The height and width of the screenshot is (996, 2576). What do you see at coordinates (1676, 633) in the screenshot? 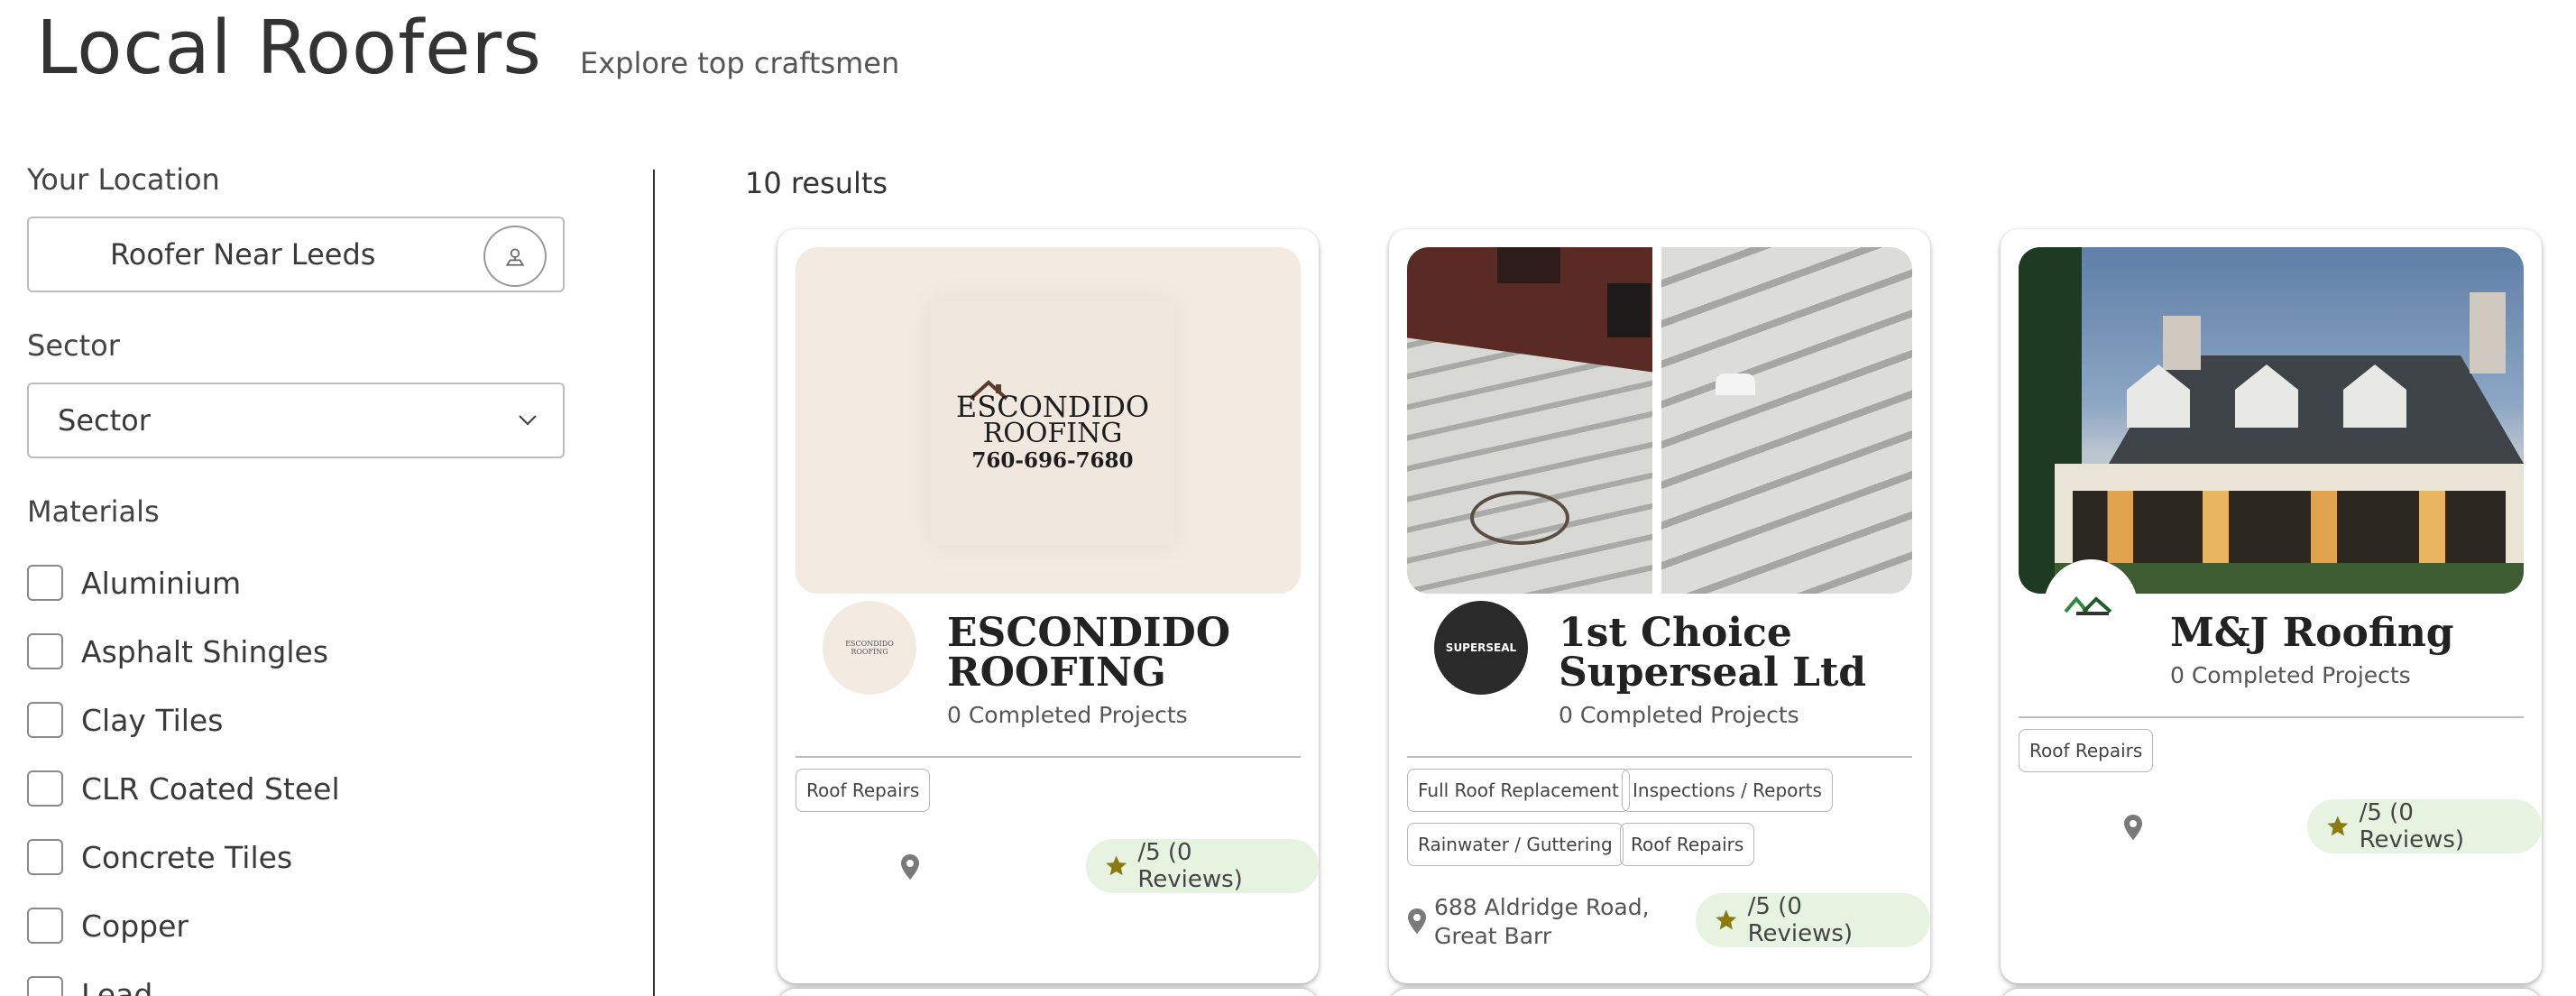
I see `company-name-line: 1st Choice` at bounding box center [1676, 633].